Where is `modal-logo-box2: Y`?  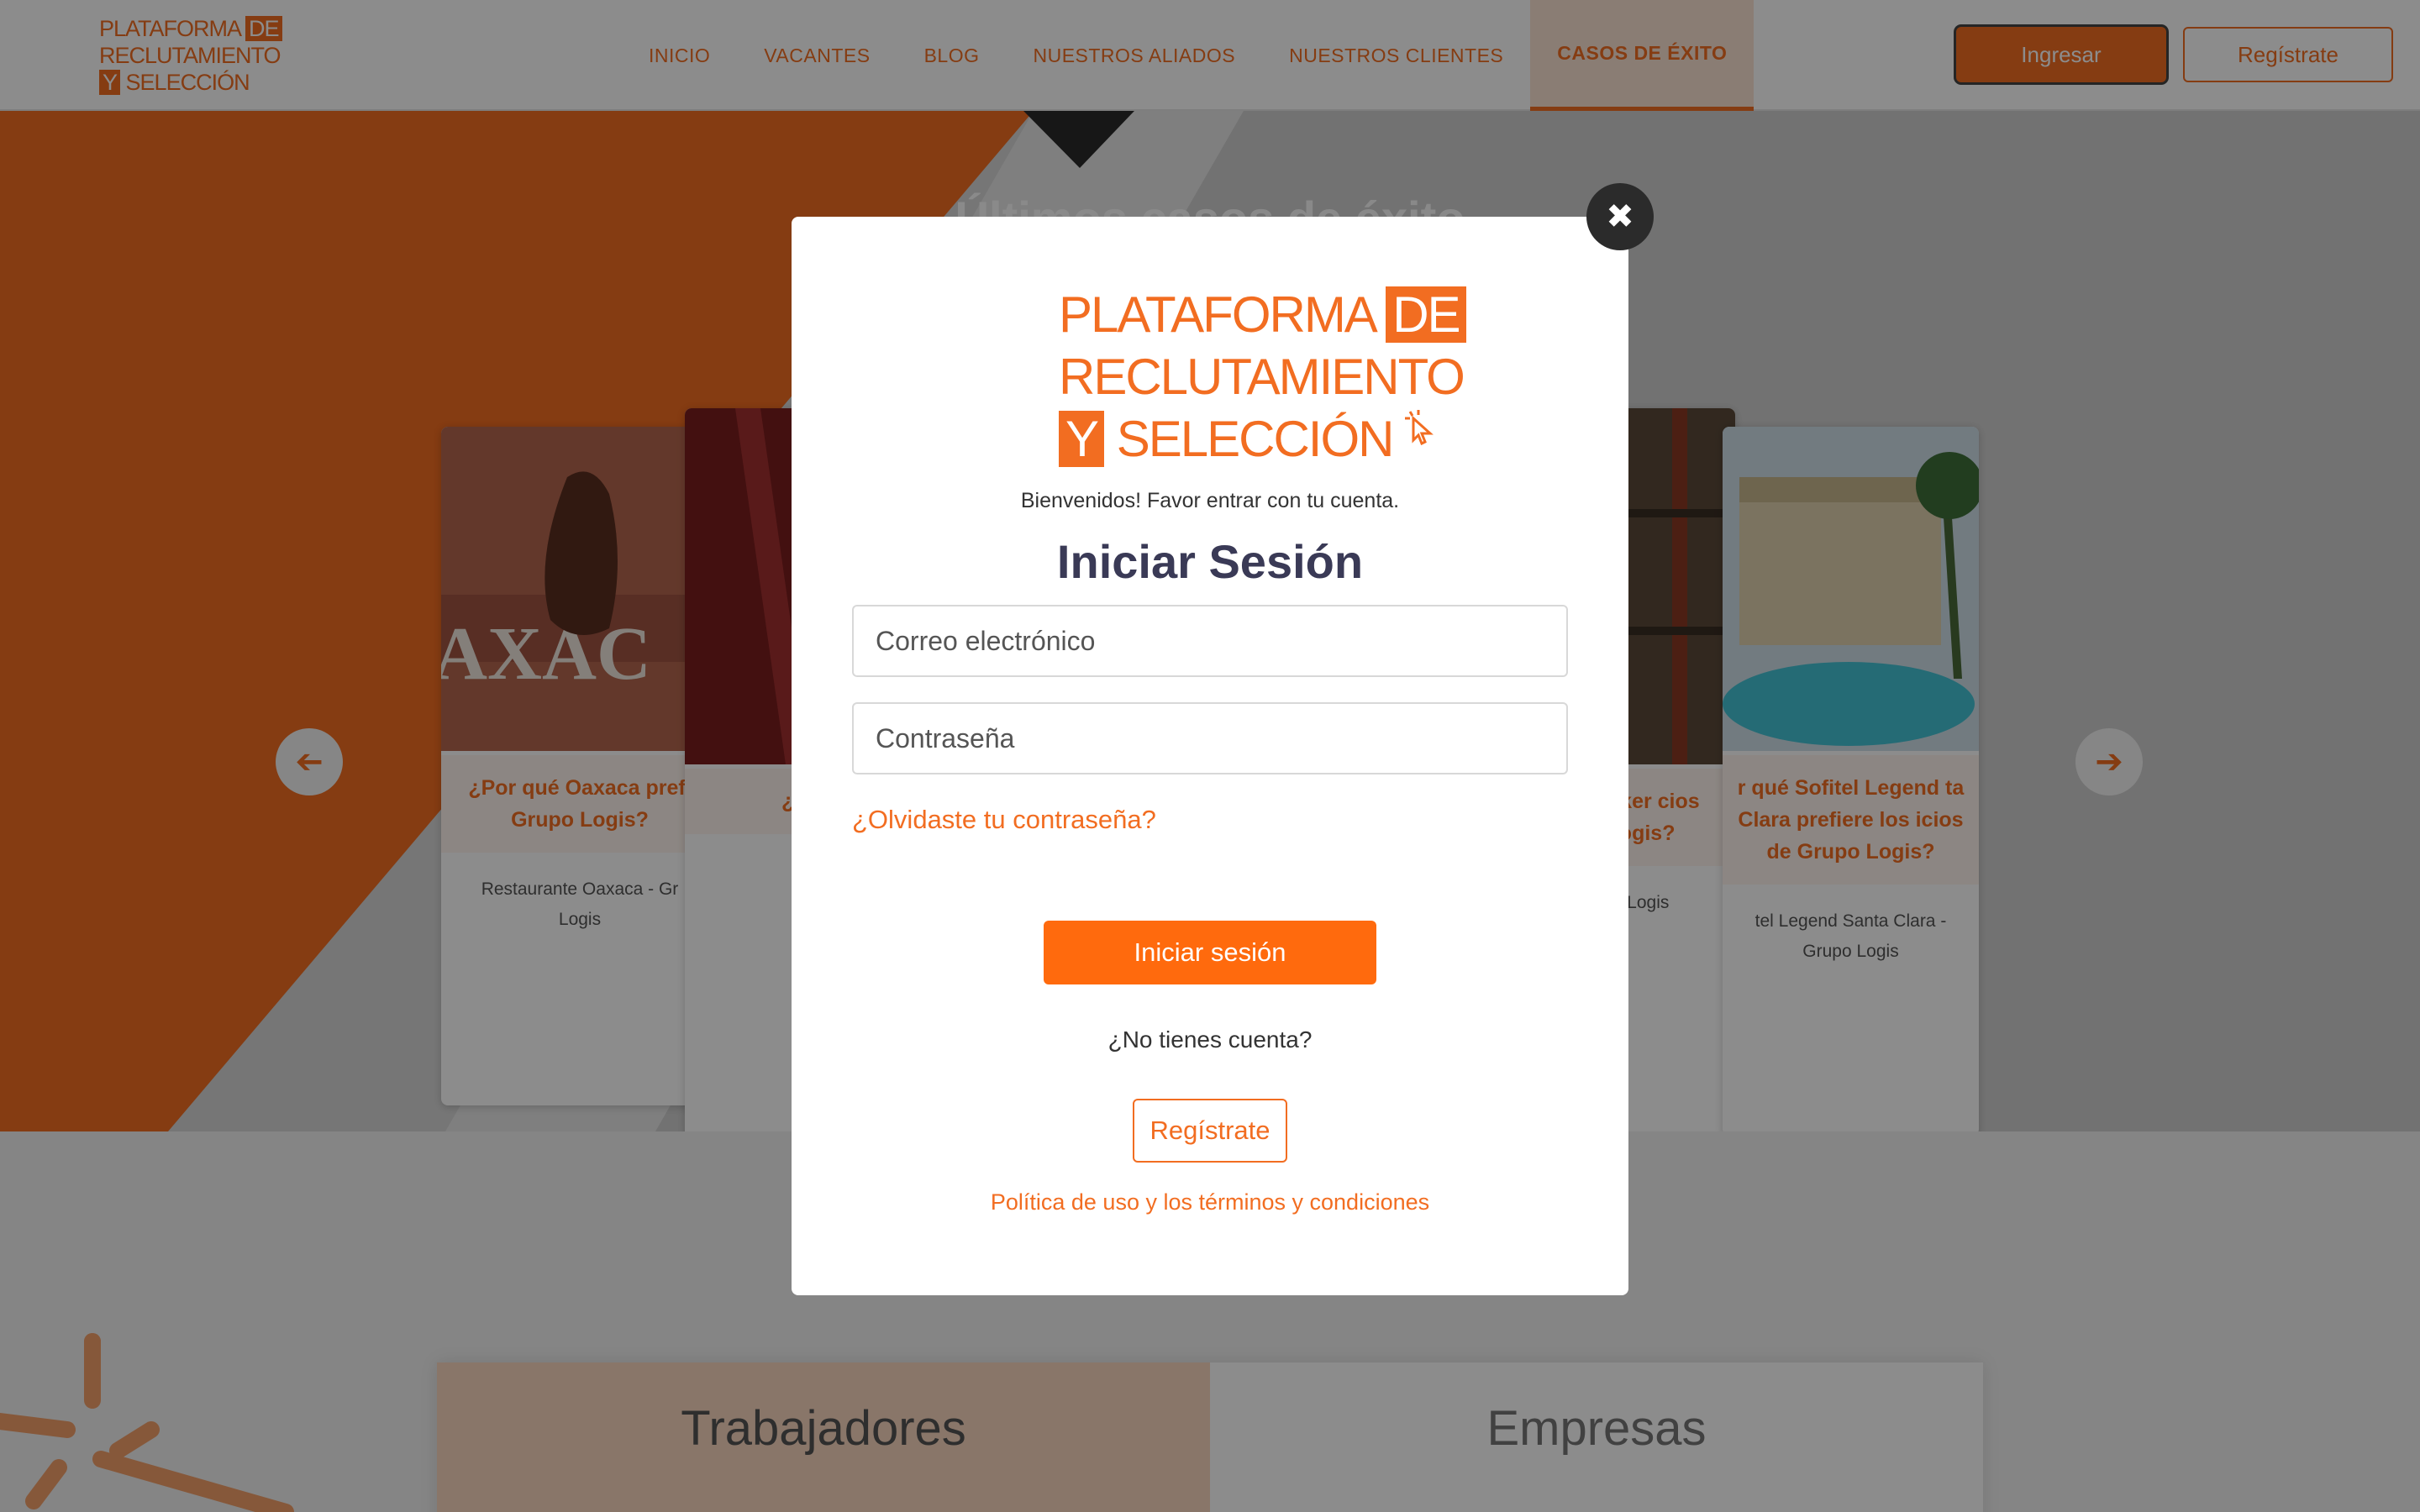 modal-logo-box2: Y is located at coordinates (1082, 439).